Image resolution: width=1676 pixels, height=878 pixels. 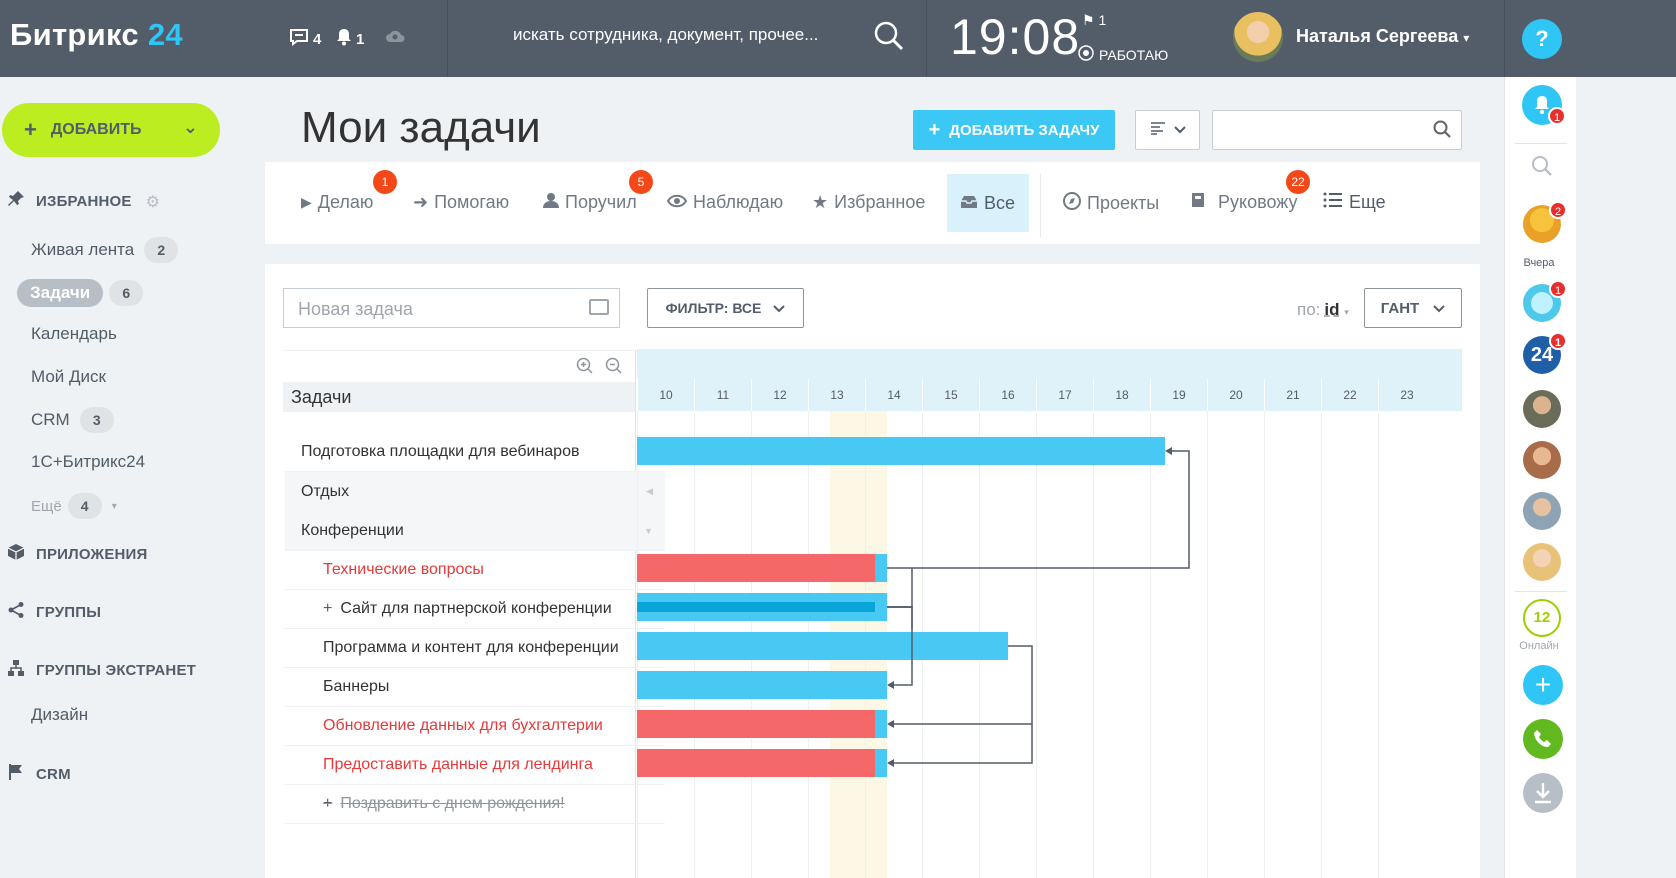 What do you see at coordinates (16, 774) in the screenshot?
I see `flag-icon` at bounding box center [16, 774].